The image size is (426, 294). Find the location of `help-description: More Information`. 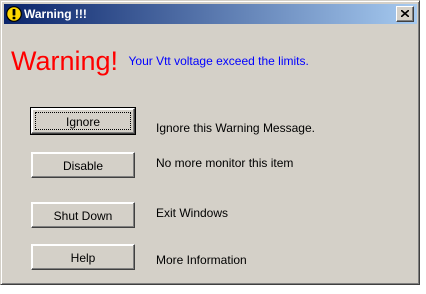

help-description: More Information is located at coordinates (201, 260).